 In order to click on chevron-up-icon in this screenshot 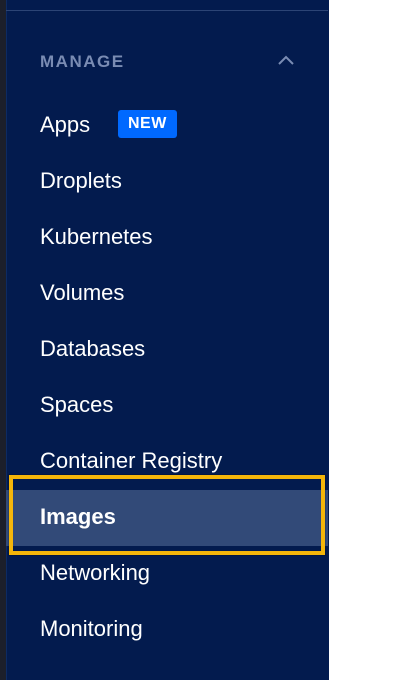, I will do `click(286, 60)`.